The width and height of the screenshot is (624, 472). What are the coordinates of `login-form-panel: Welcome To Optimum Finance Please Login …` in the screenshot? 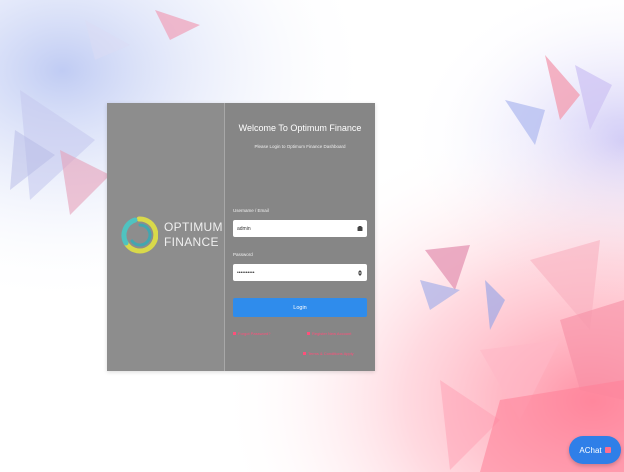 It's located at (300, 237).